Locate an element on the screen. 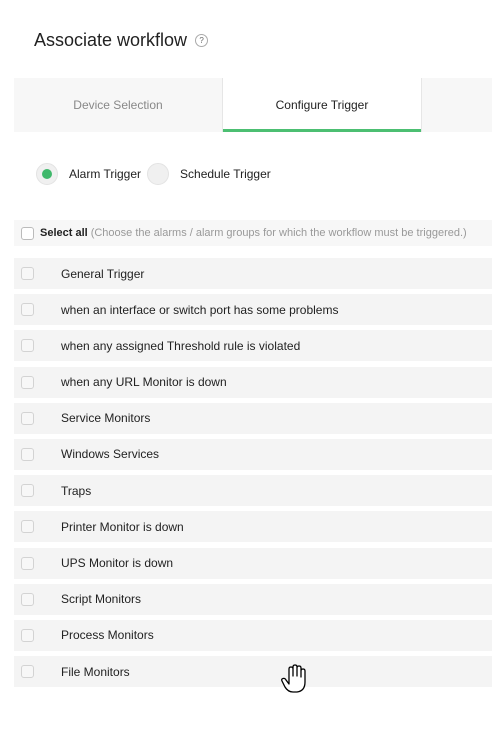 This screenshot has width=504, height=730. radio-selected-dot is located at coordinates (47, 174).